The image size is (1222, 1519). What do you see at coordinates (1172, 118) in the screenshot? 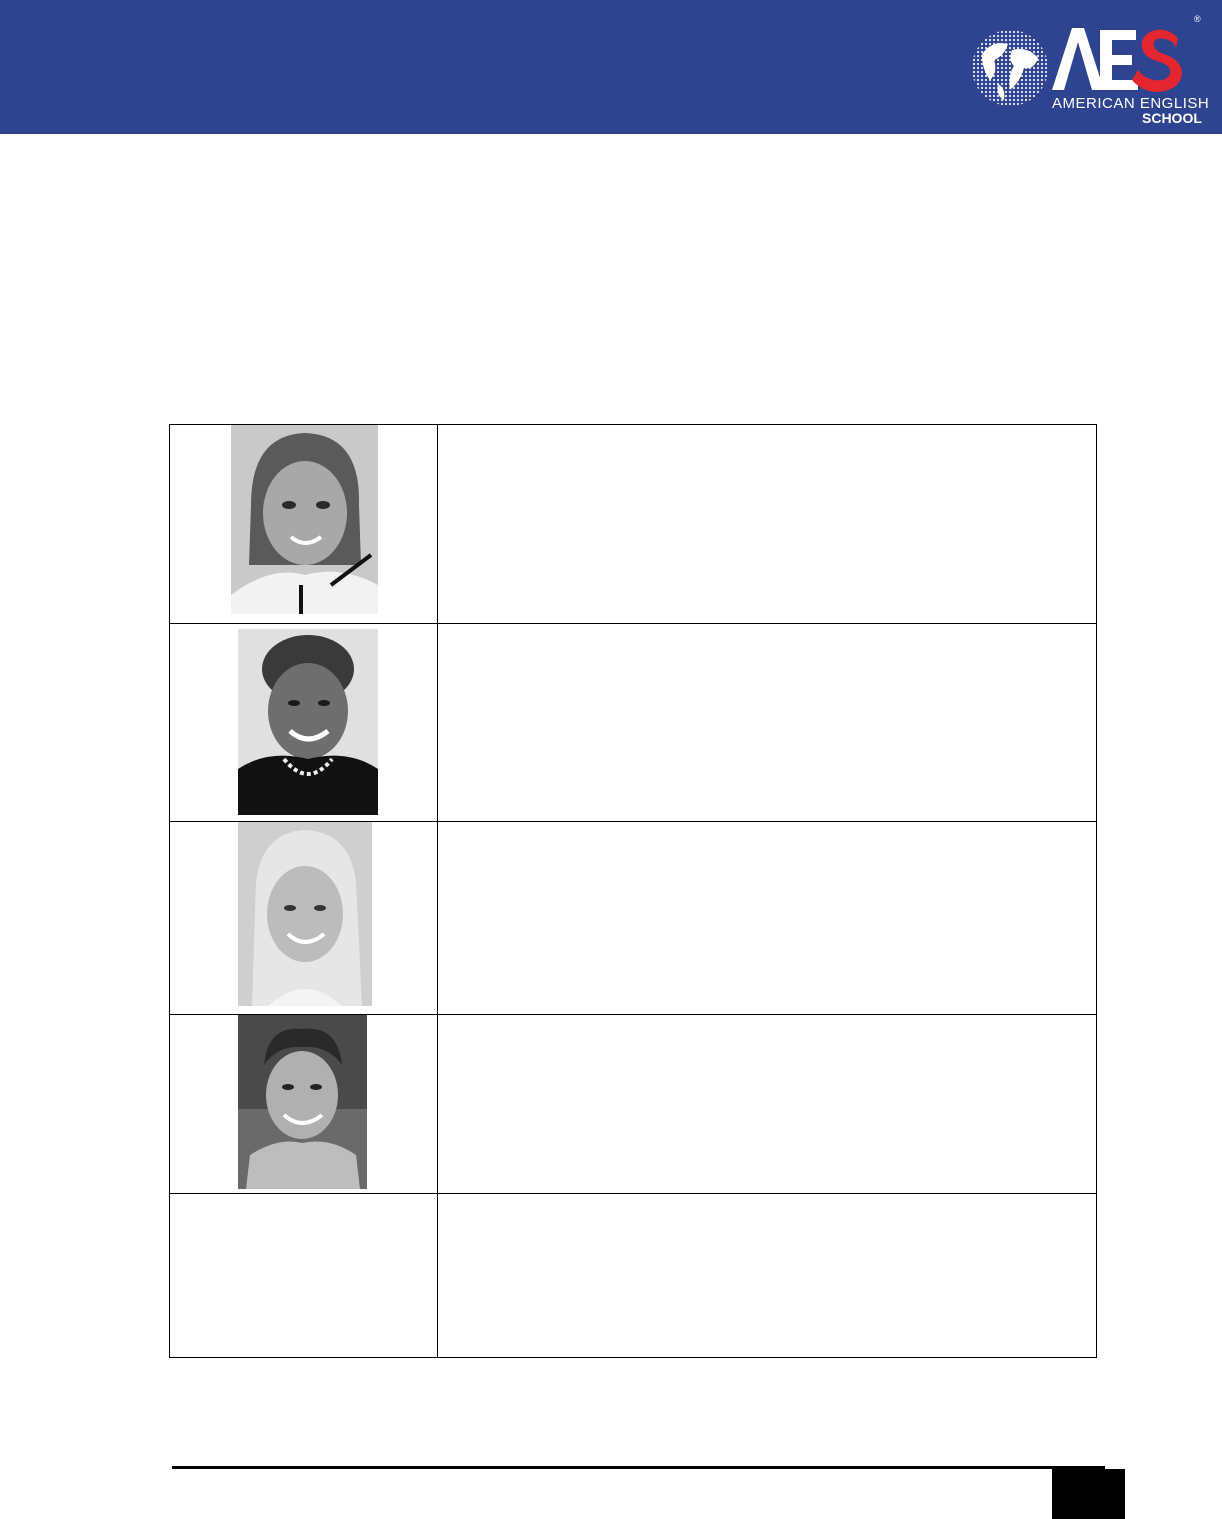
I see `logo-name-line2: SCHOOL` at bounding box center [1172, 118].